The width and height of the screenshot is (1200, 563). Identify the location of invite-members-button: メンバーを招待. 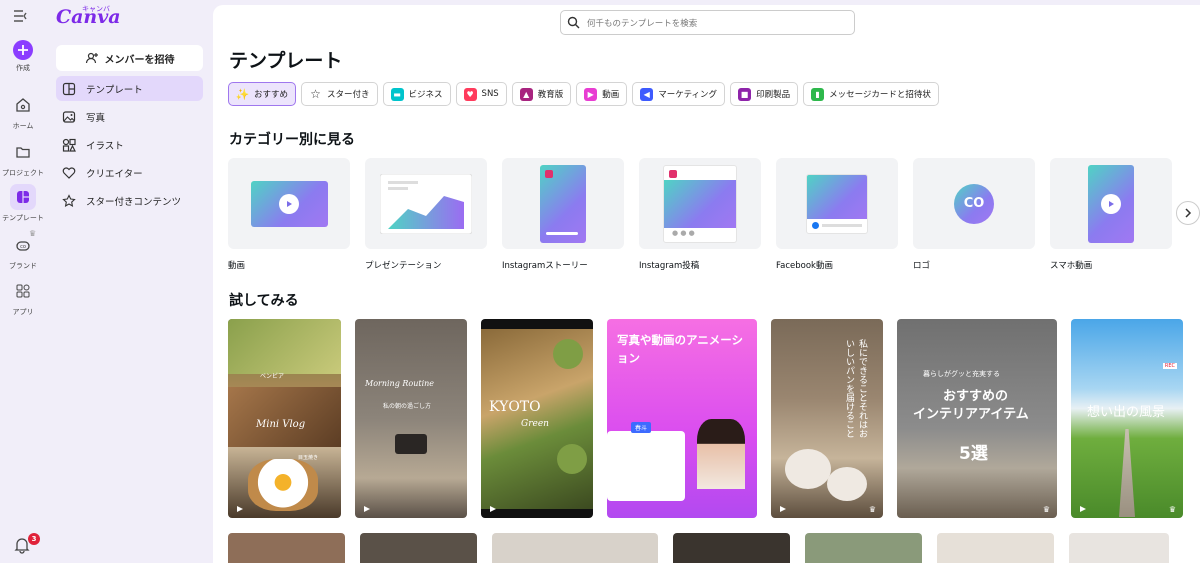
(129, 58).